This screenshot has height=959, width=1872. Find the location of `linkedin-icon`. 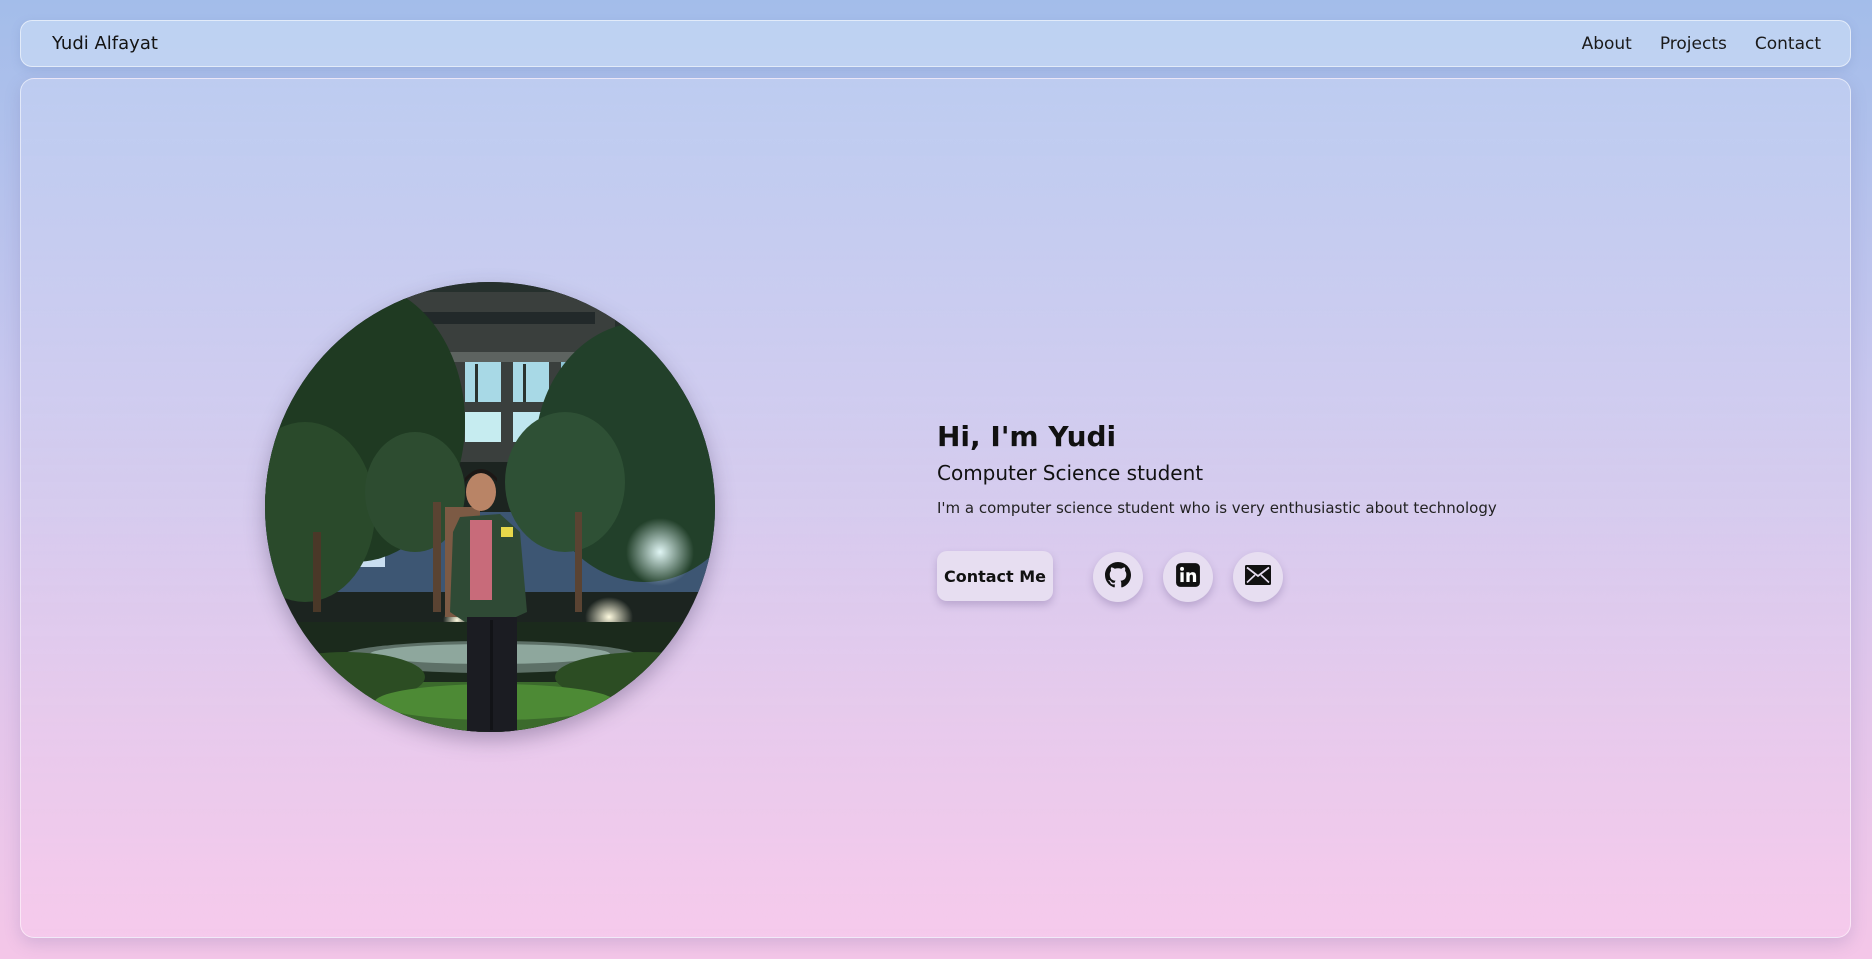

linkedin-icon is located at coordinates (1188, 577).